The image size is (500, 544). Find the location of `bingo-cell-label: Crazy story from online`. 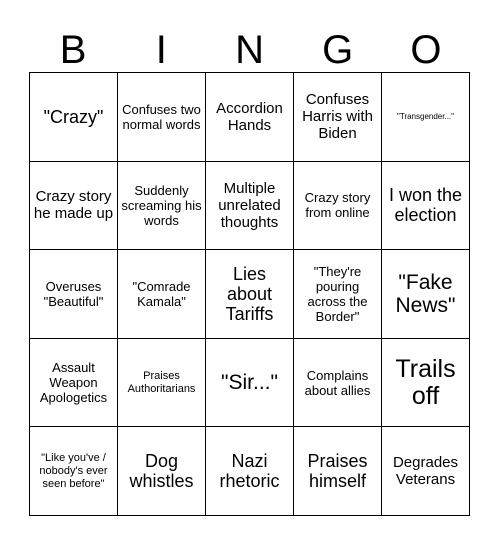

bingo-cell-label: Crazy story from online is located at coordinates (337, 205).